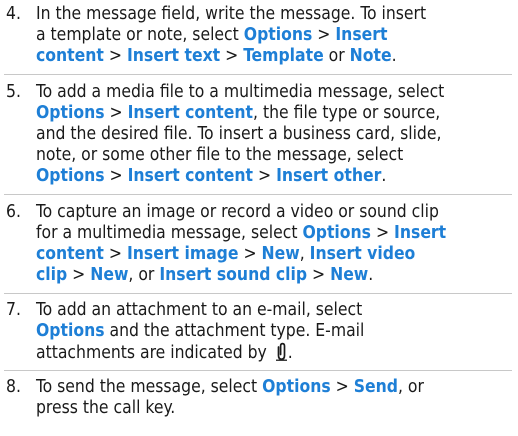  Describe the element at coordinates (375, 387) in the screenshot. I see `menu-command: Send` at that location.